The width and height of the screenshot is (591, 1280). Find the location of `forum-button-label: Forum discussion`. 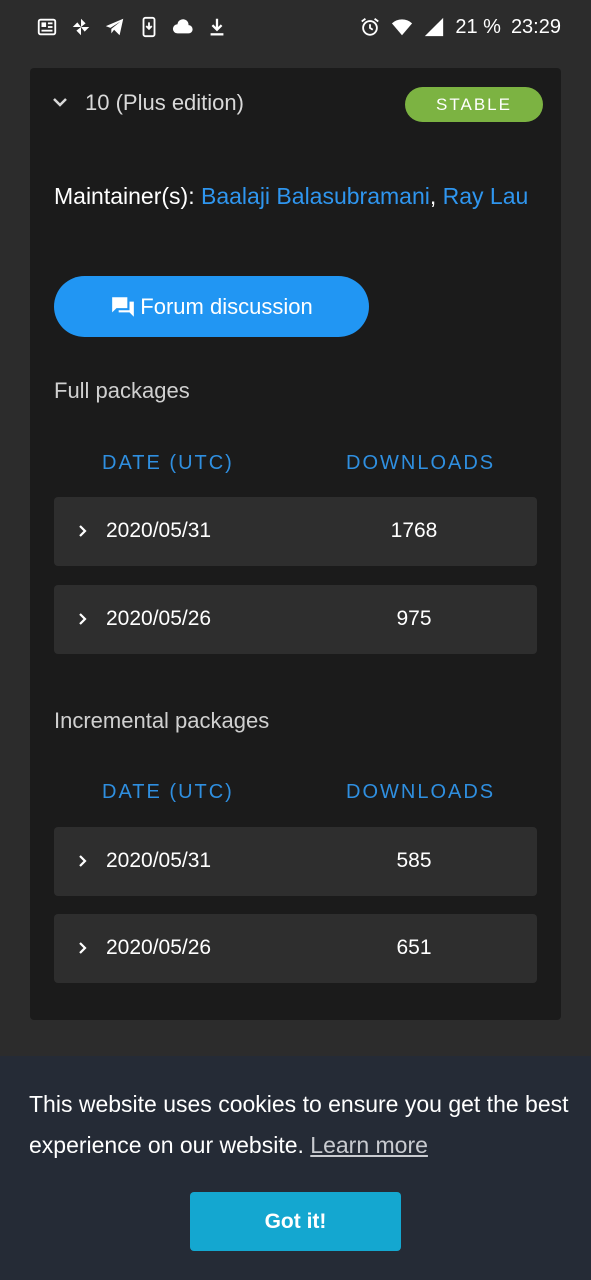

forum-button-label: Forum discussion is located at coordinates (226, 306).